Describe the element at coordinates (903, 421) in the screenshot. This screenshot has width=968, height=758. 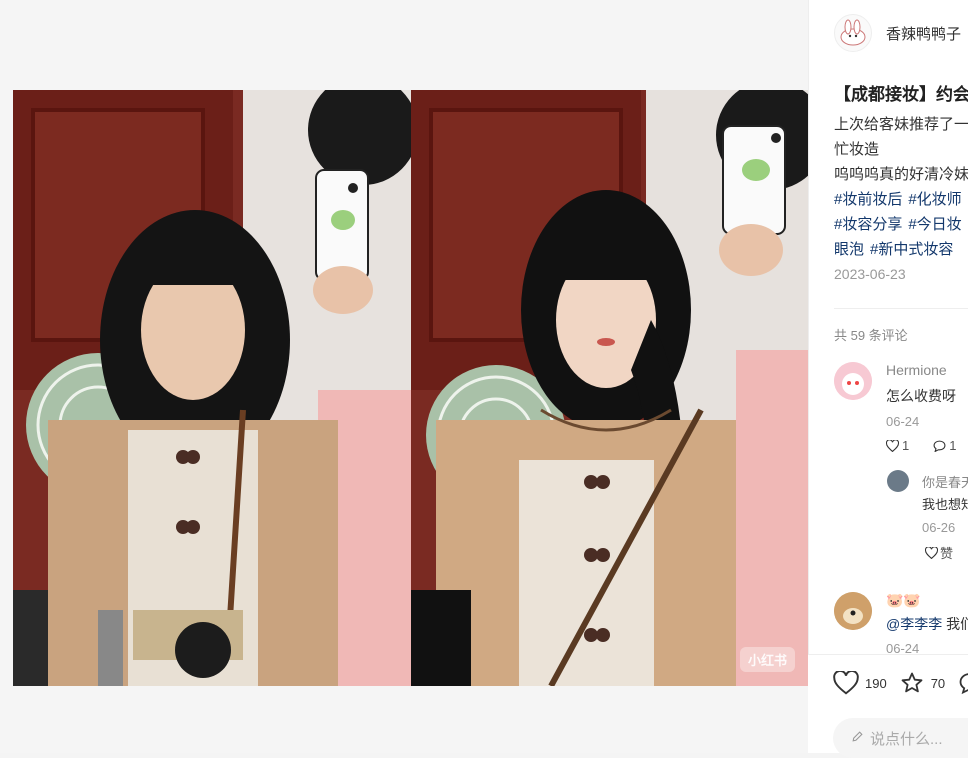
I see `comment-date: 06-24` at that location.